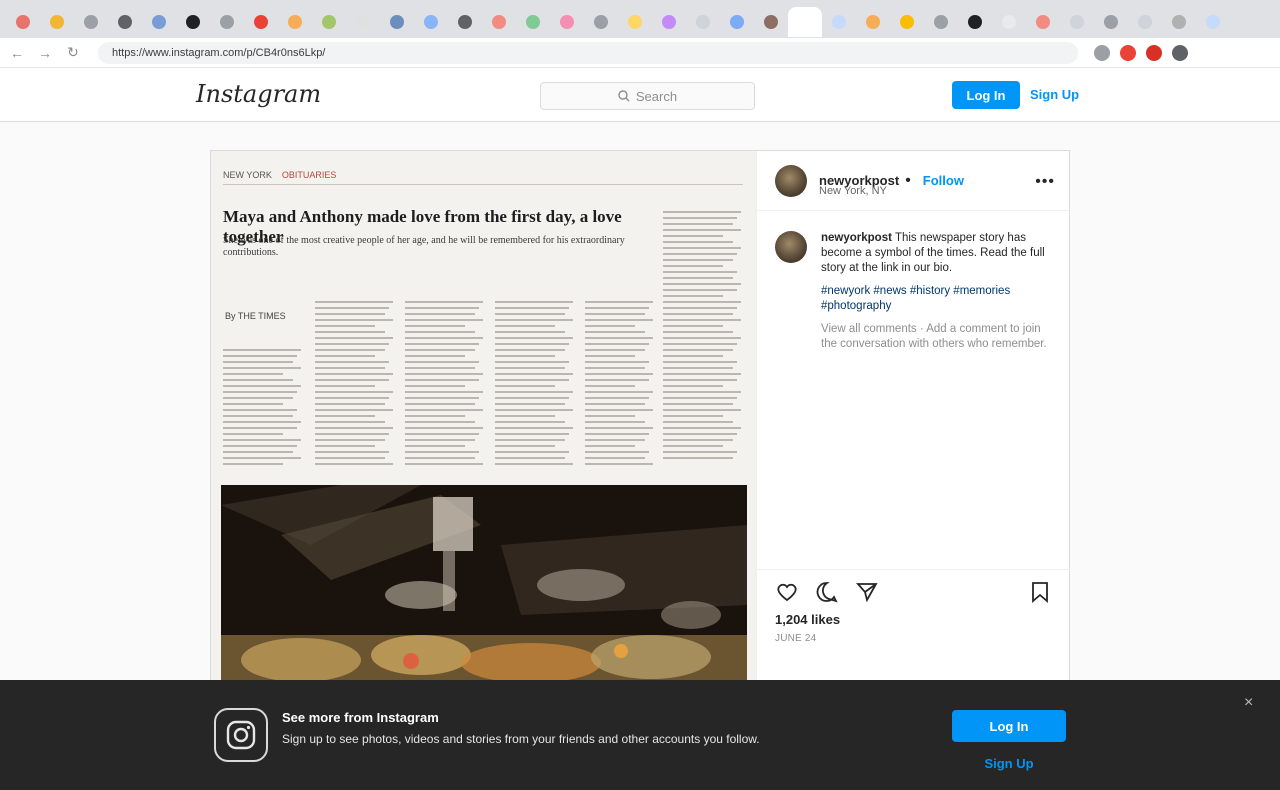 Image resolution: width=1280 pixels, height=790 pixels. Describe the element at coordinates (1248, 703) in the screenshot. I see `close-icon: ×` at that location.